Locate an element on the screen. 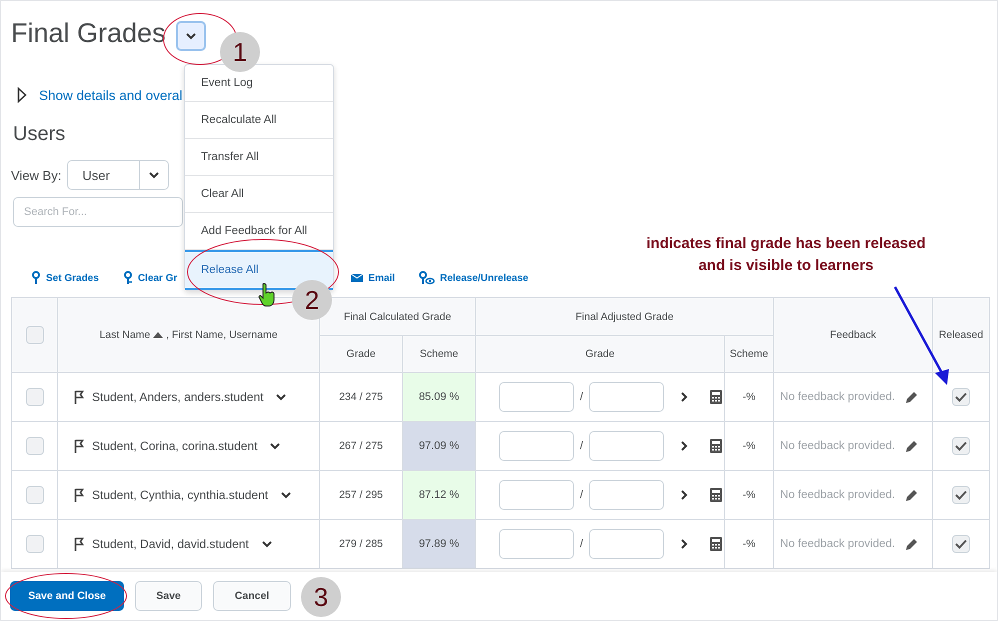 This screenshot has width=998, height=621. toolbar-link: Email is located at coordinates (373, 278).